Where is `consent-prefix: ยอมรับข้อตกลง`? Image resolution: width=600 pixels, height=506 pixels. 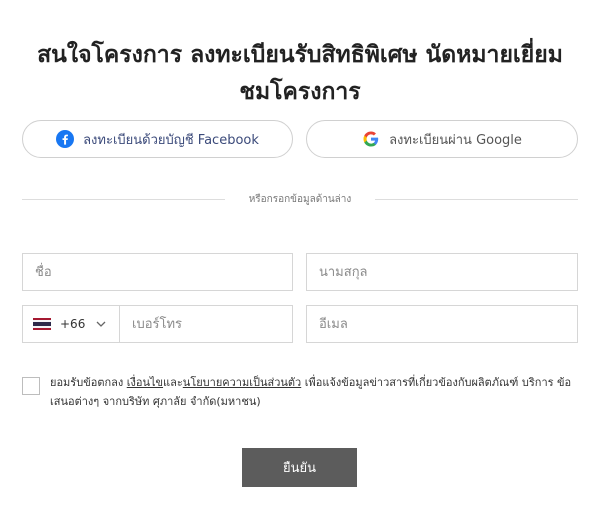
consent-prefix: ยอมรับข้อตกลง is located at coordinates (88, 382).